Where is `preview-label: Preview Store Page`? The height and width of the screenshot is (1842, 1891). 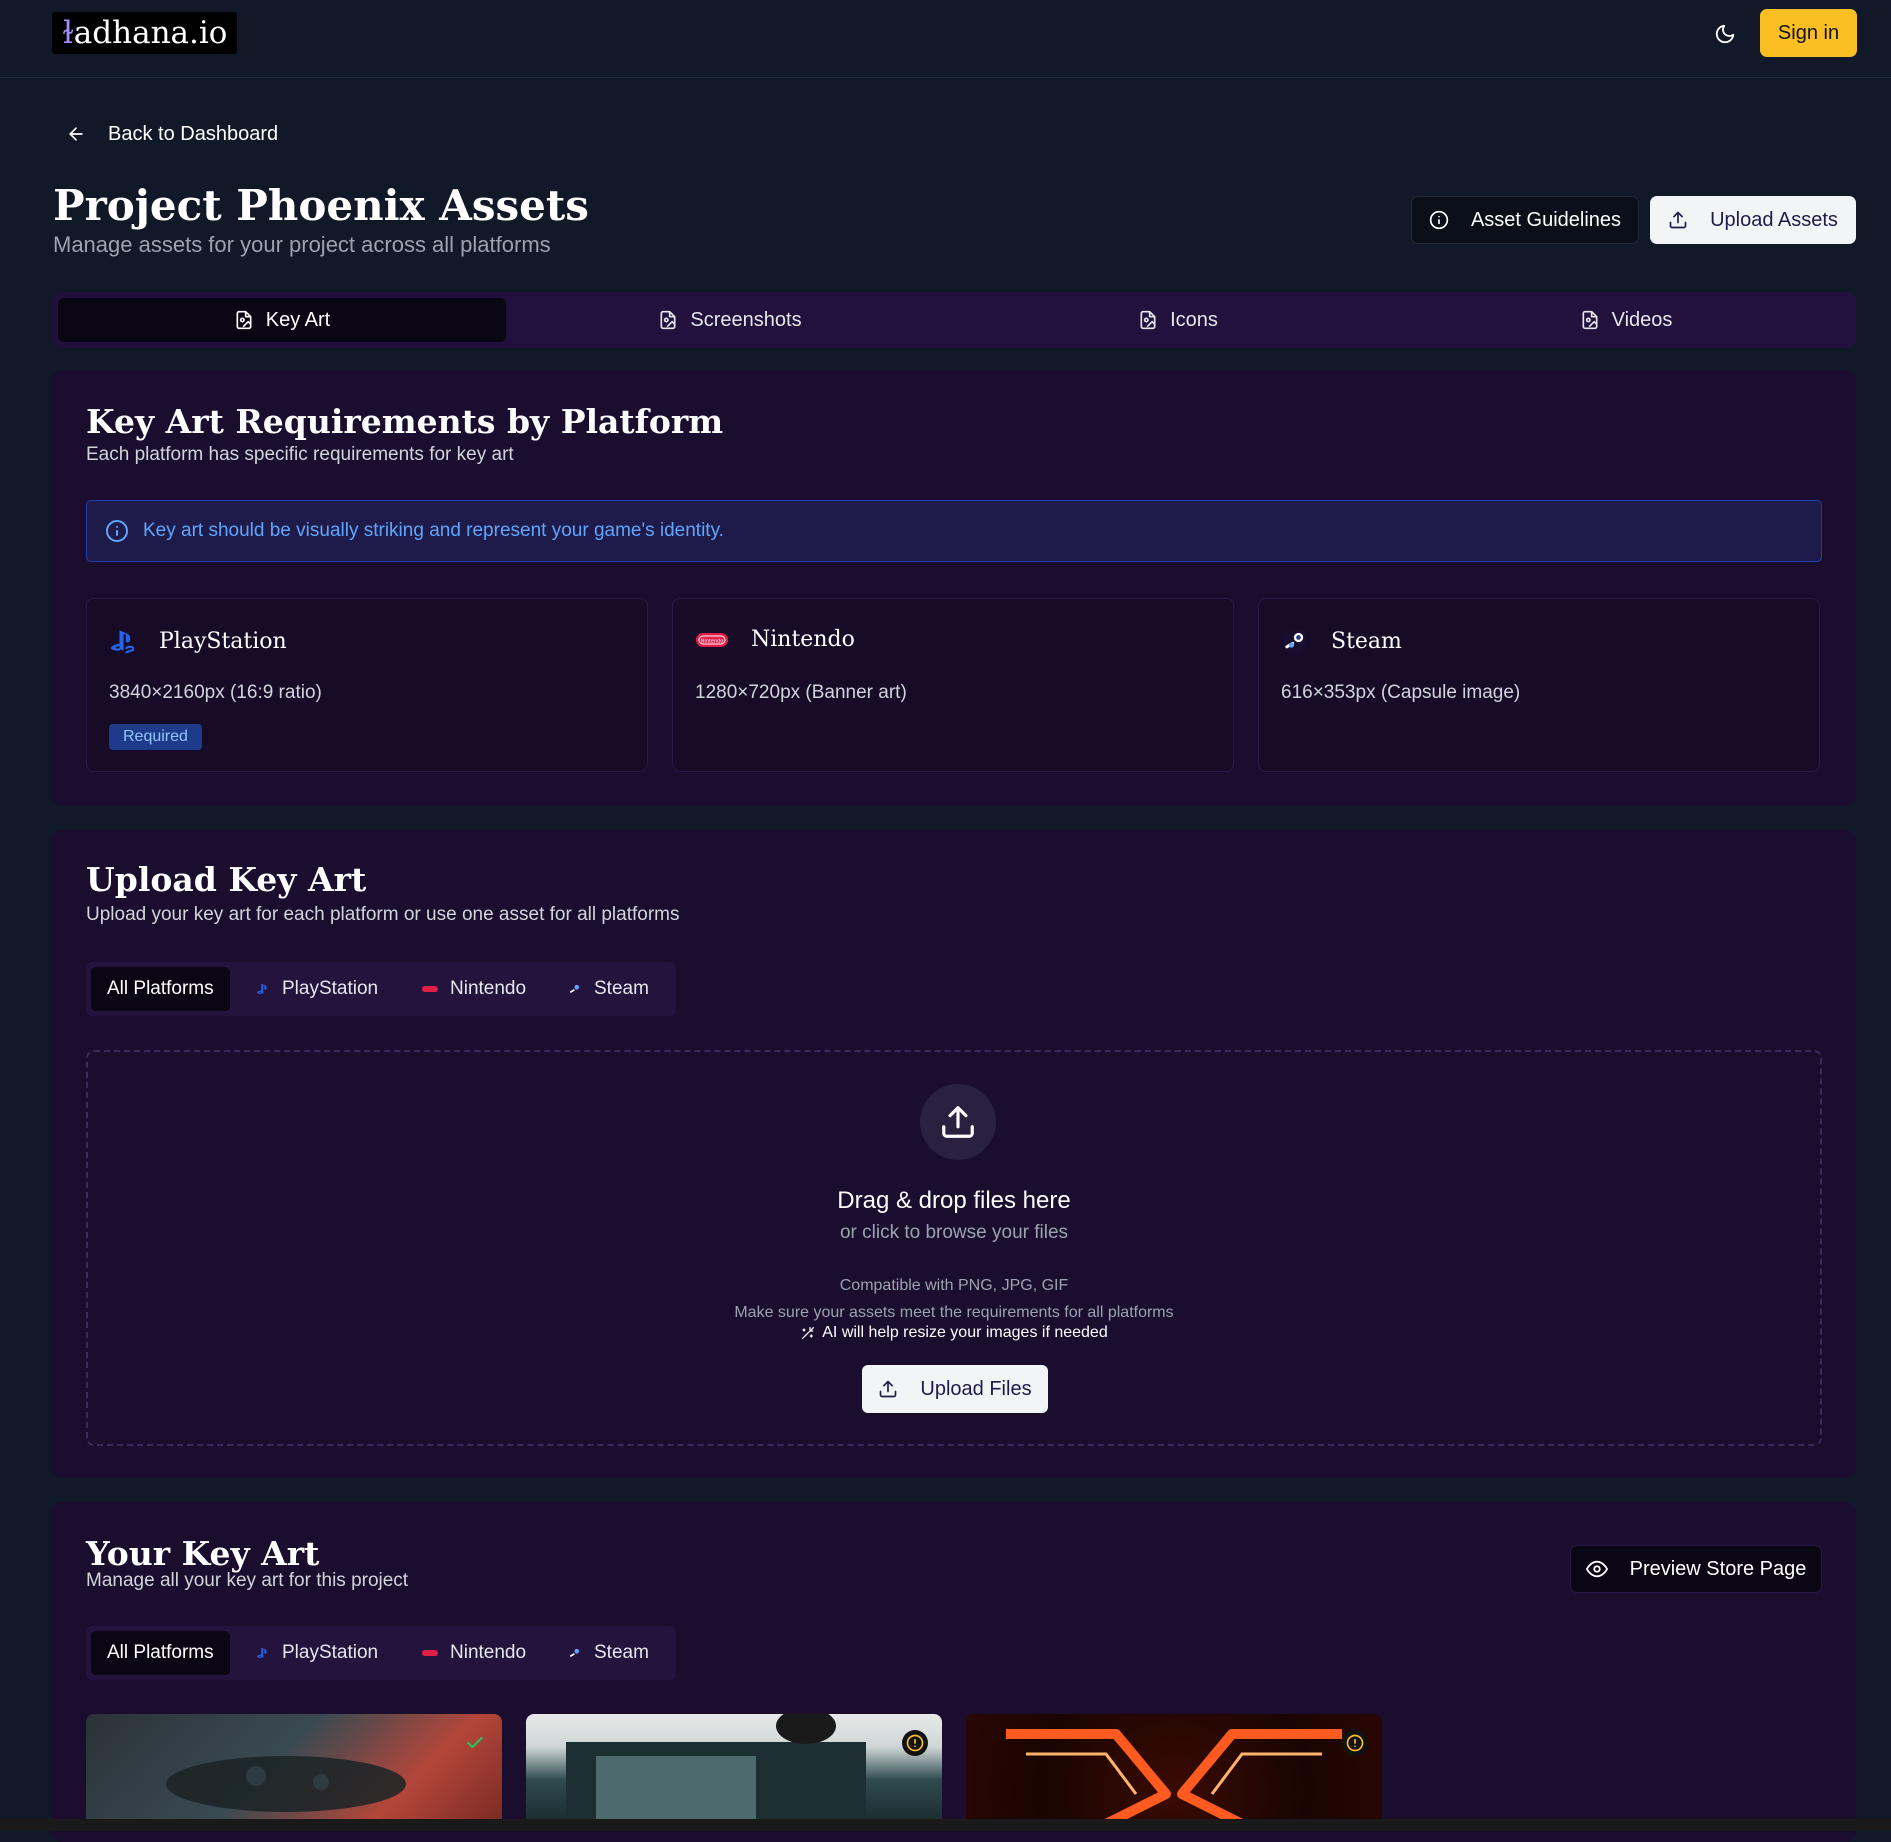
preview-label: Preview Store Page is located at coordinates (1718, 1568).